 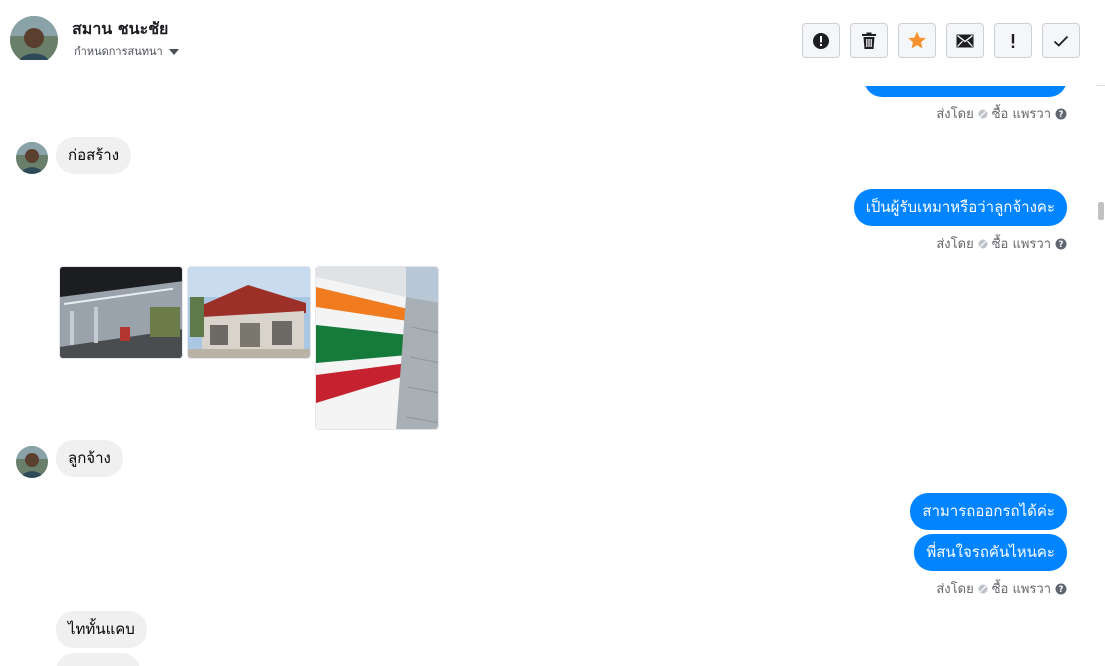 I want to click on chevron-down-icon, so click(x=173, y=52).